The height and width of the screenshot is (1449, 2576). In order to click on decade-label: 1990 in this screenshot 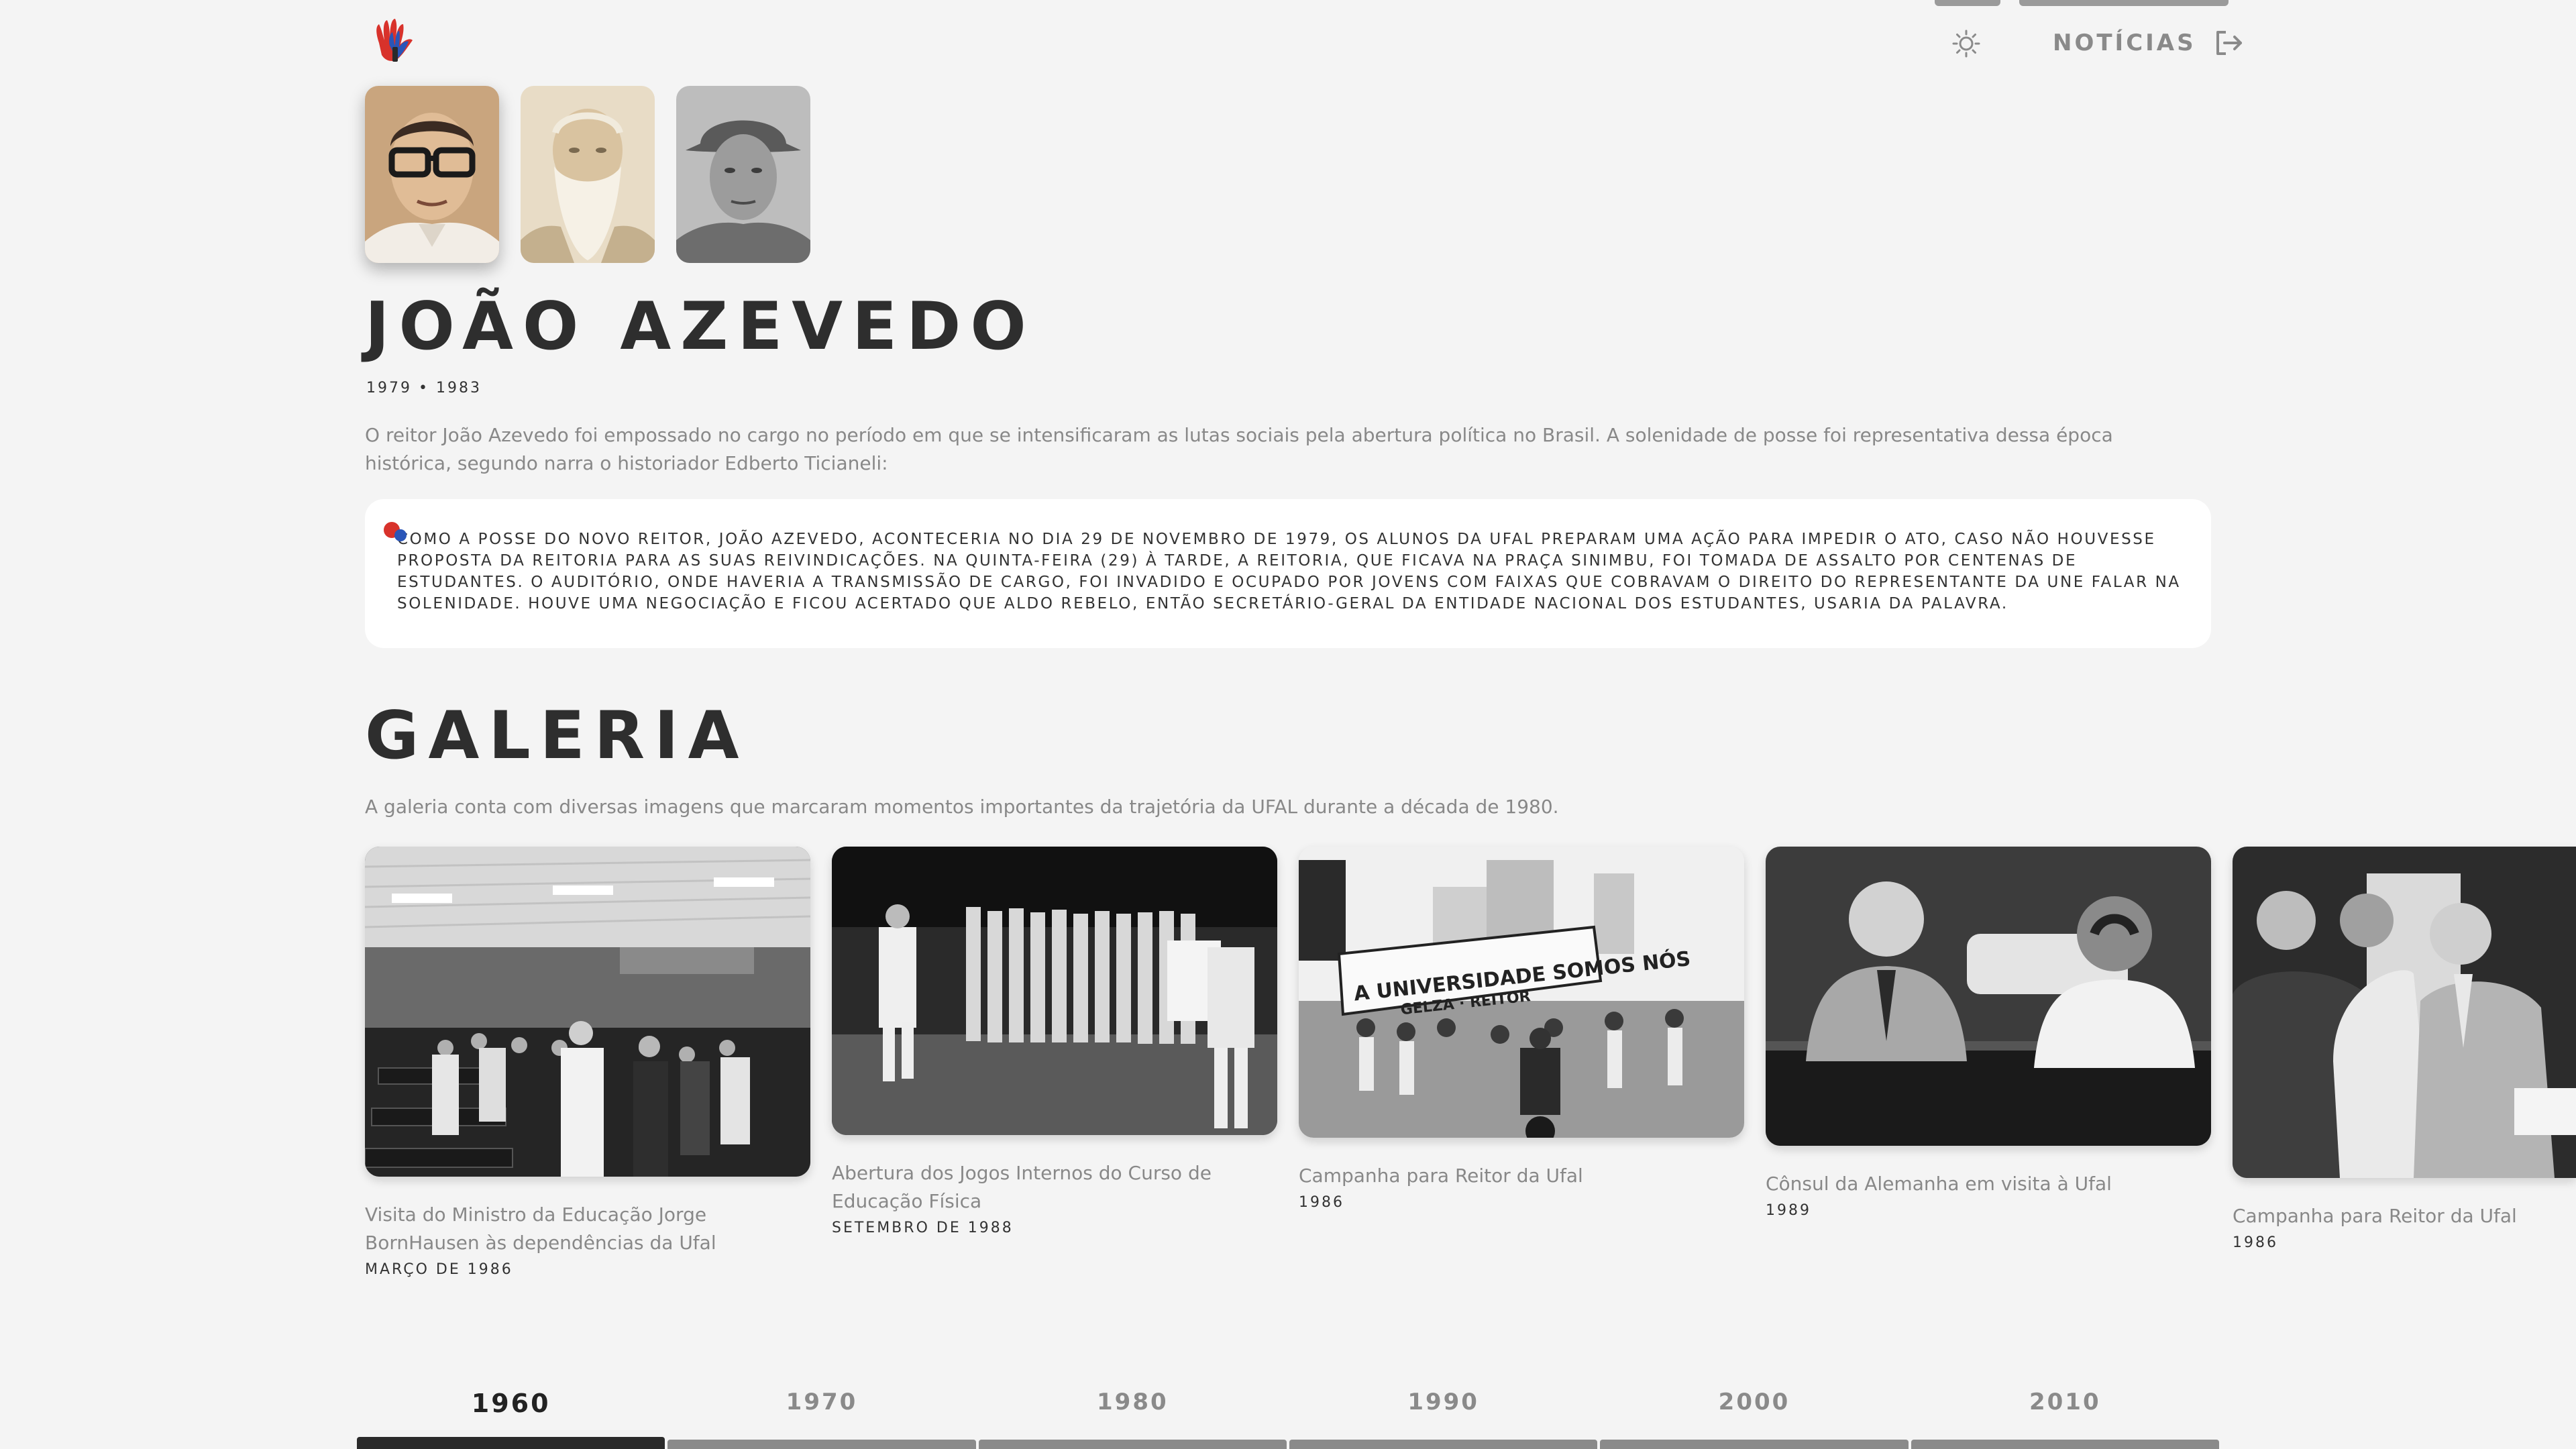, I will do `click(1443, 1402)`.